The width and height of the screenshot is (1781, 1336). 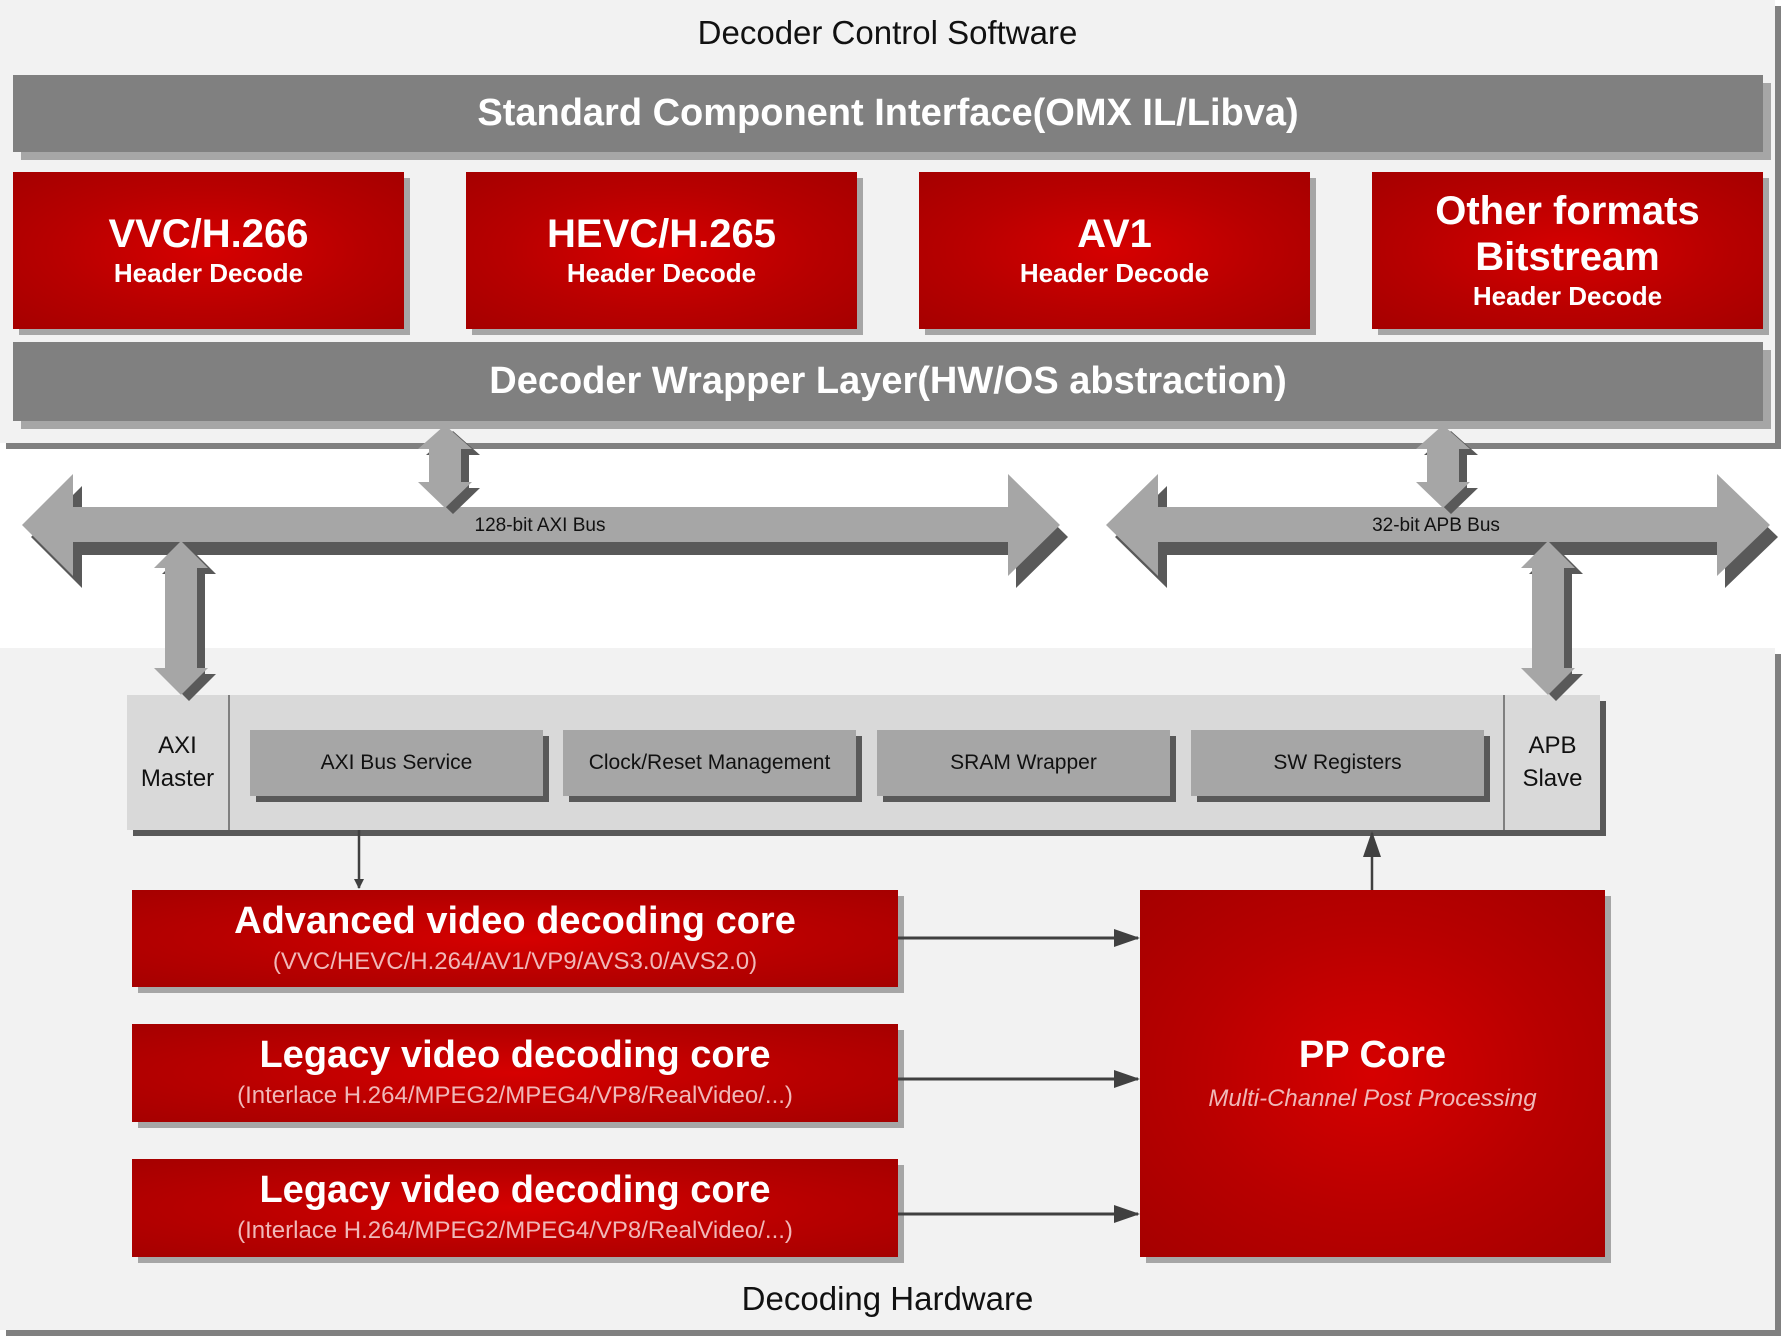 I want to click on apb-slave-line2: Slave, so click(x=1552, y=778).